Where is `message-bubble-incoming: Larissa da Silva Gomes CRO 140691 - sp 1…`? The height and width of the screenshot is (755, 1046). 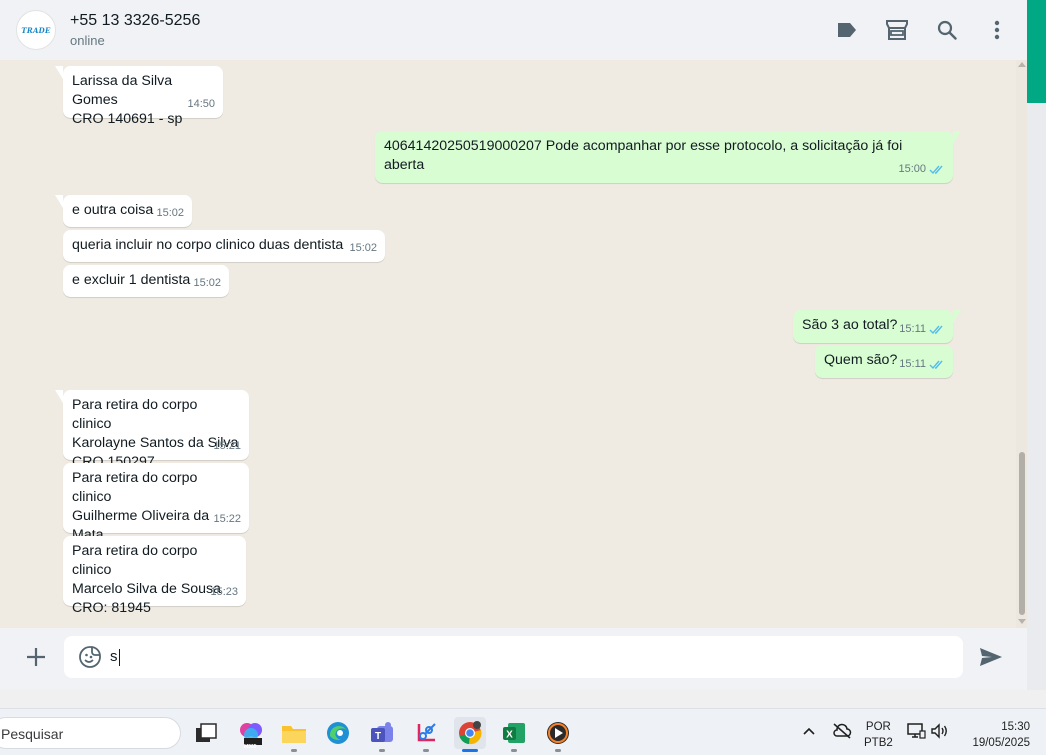 message-bubble-incoming: Larissa da Silva Gomes CRO 140691 - sp 1… is located at coordinates (139, 96).